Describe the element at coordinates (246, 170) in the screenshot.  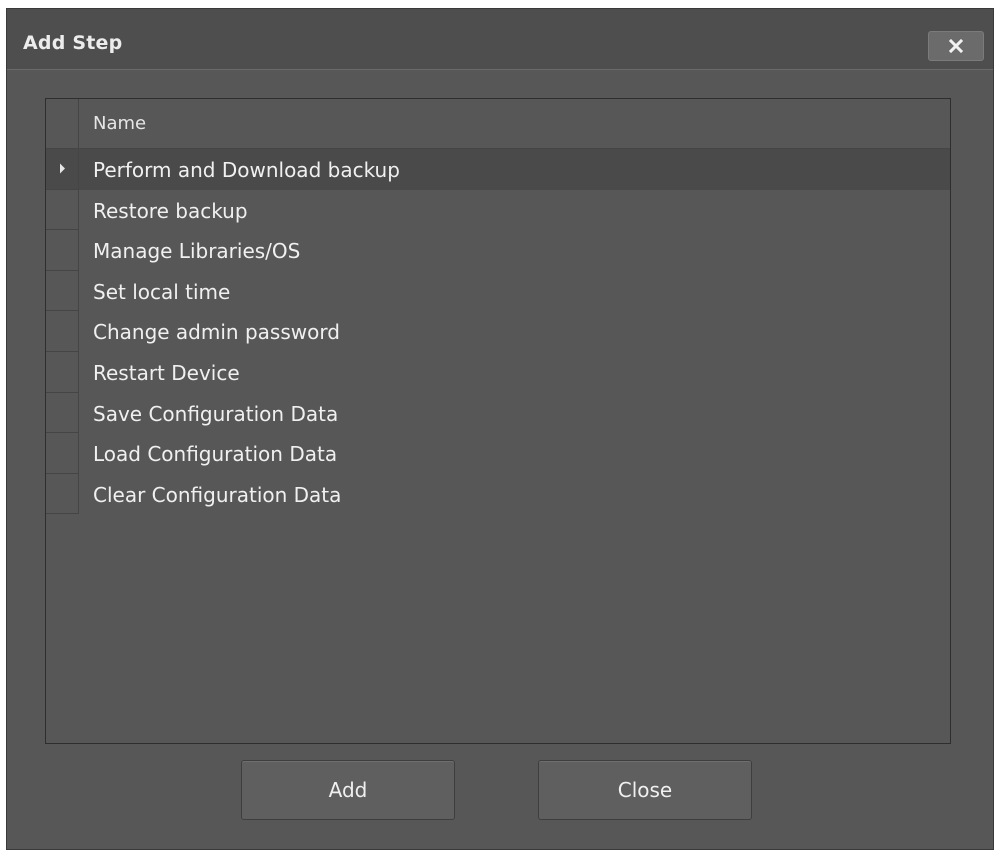
I see `step-name-cell: Perform and Download backup` at that location.